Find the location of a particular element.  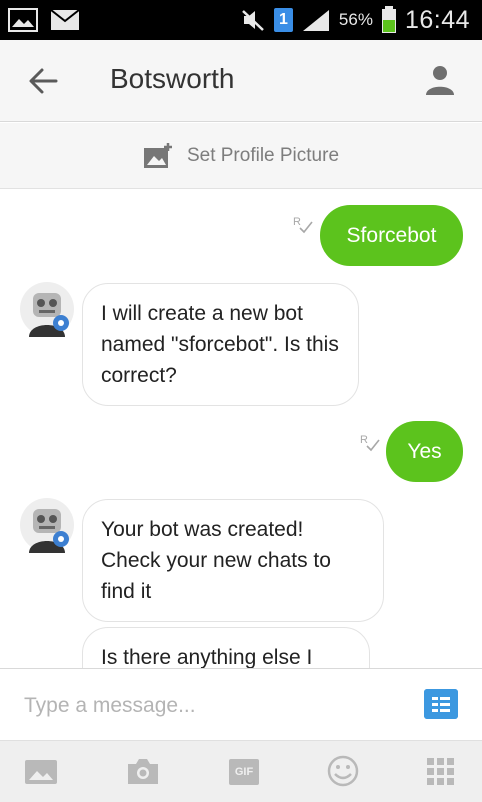

clock: 16:44 is located at coordinates (437, 19).